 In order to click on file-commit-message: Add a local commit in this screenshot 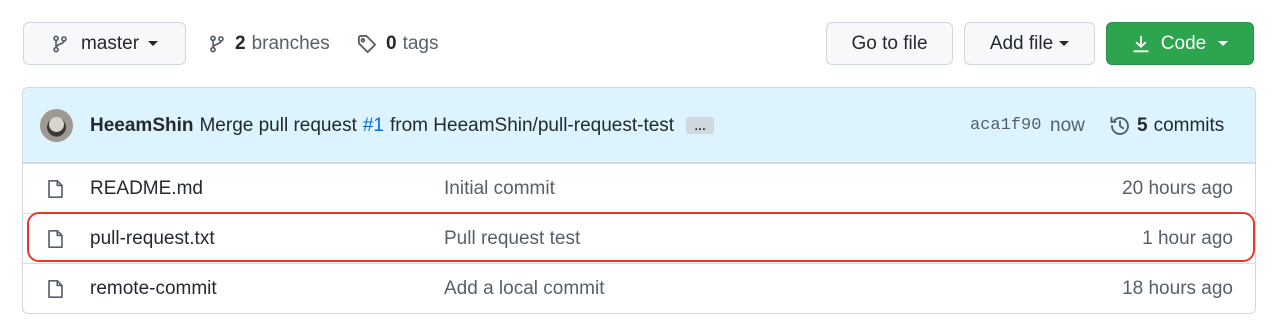, I will do `click(524, 288)`.